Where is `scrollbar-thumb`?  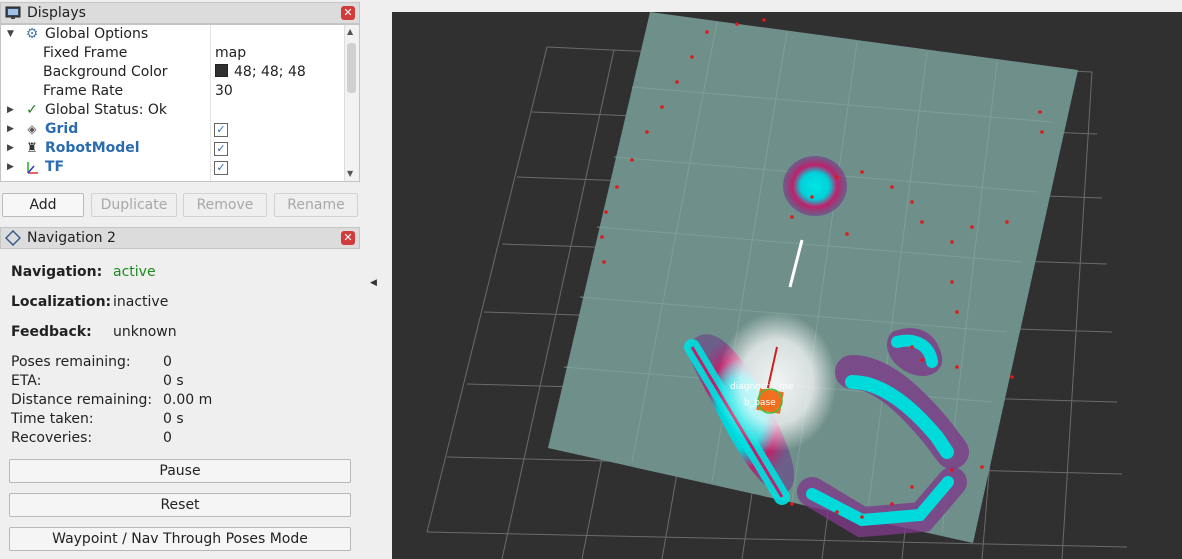 scrollbar-thumb is located at coordinates (351, 68).